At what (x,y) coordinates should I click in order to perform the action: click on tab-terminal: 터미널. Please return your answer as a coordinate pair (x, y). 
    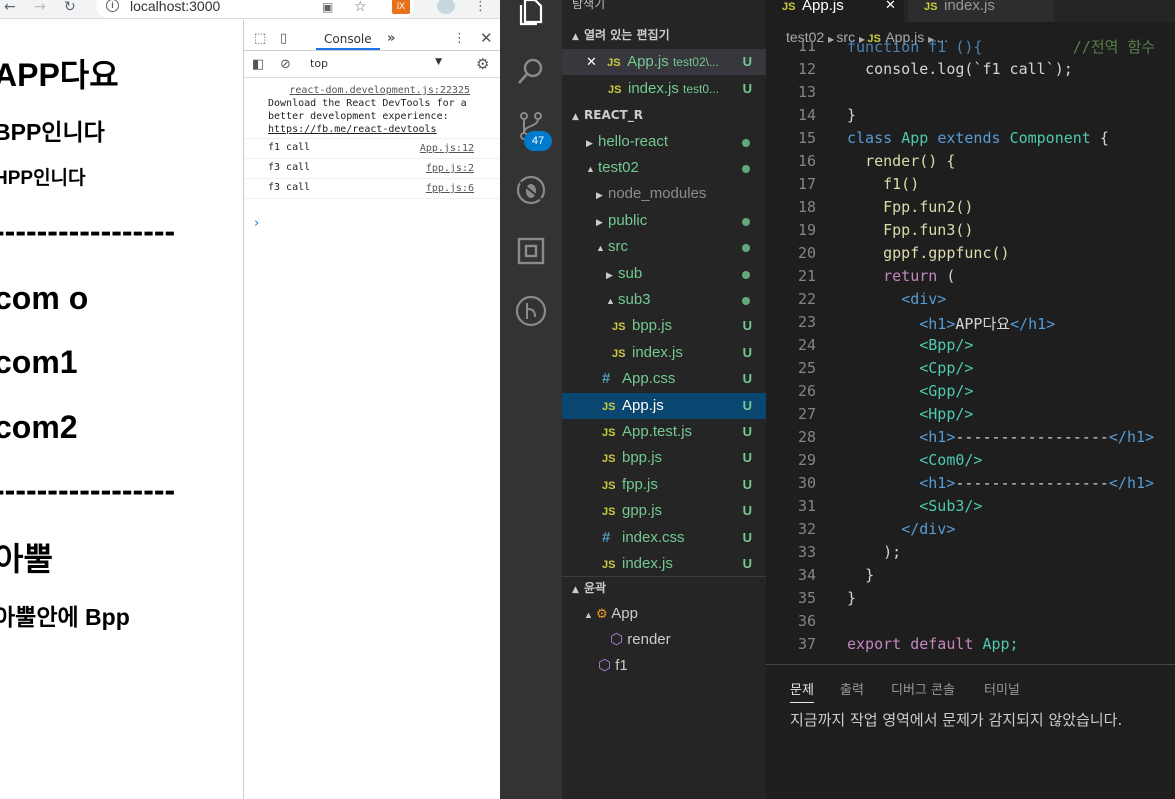
    Looking at the image, I should click on (1002, 688).